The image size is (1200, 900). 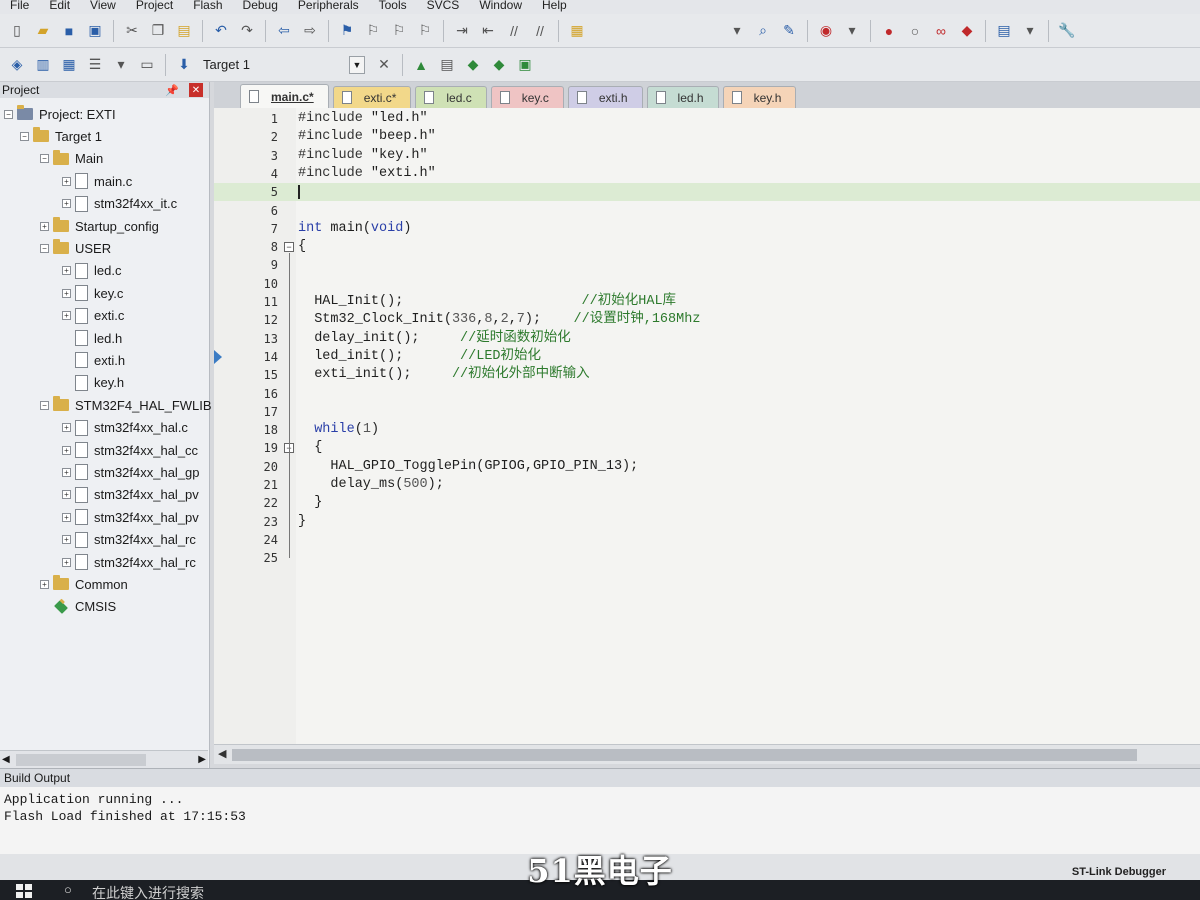 What do you see at coordinates (384, 65) in the screenshot?
I see `target-options-icon: ✕` at bounding box center [384, 65].